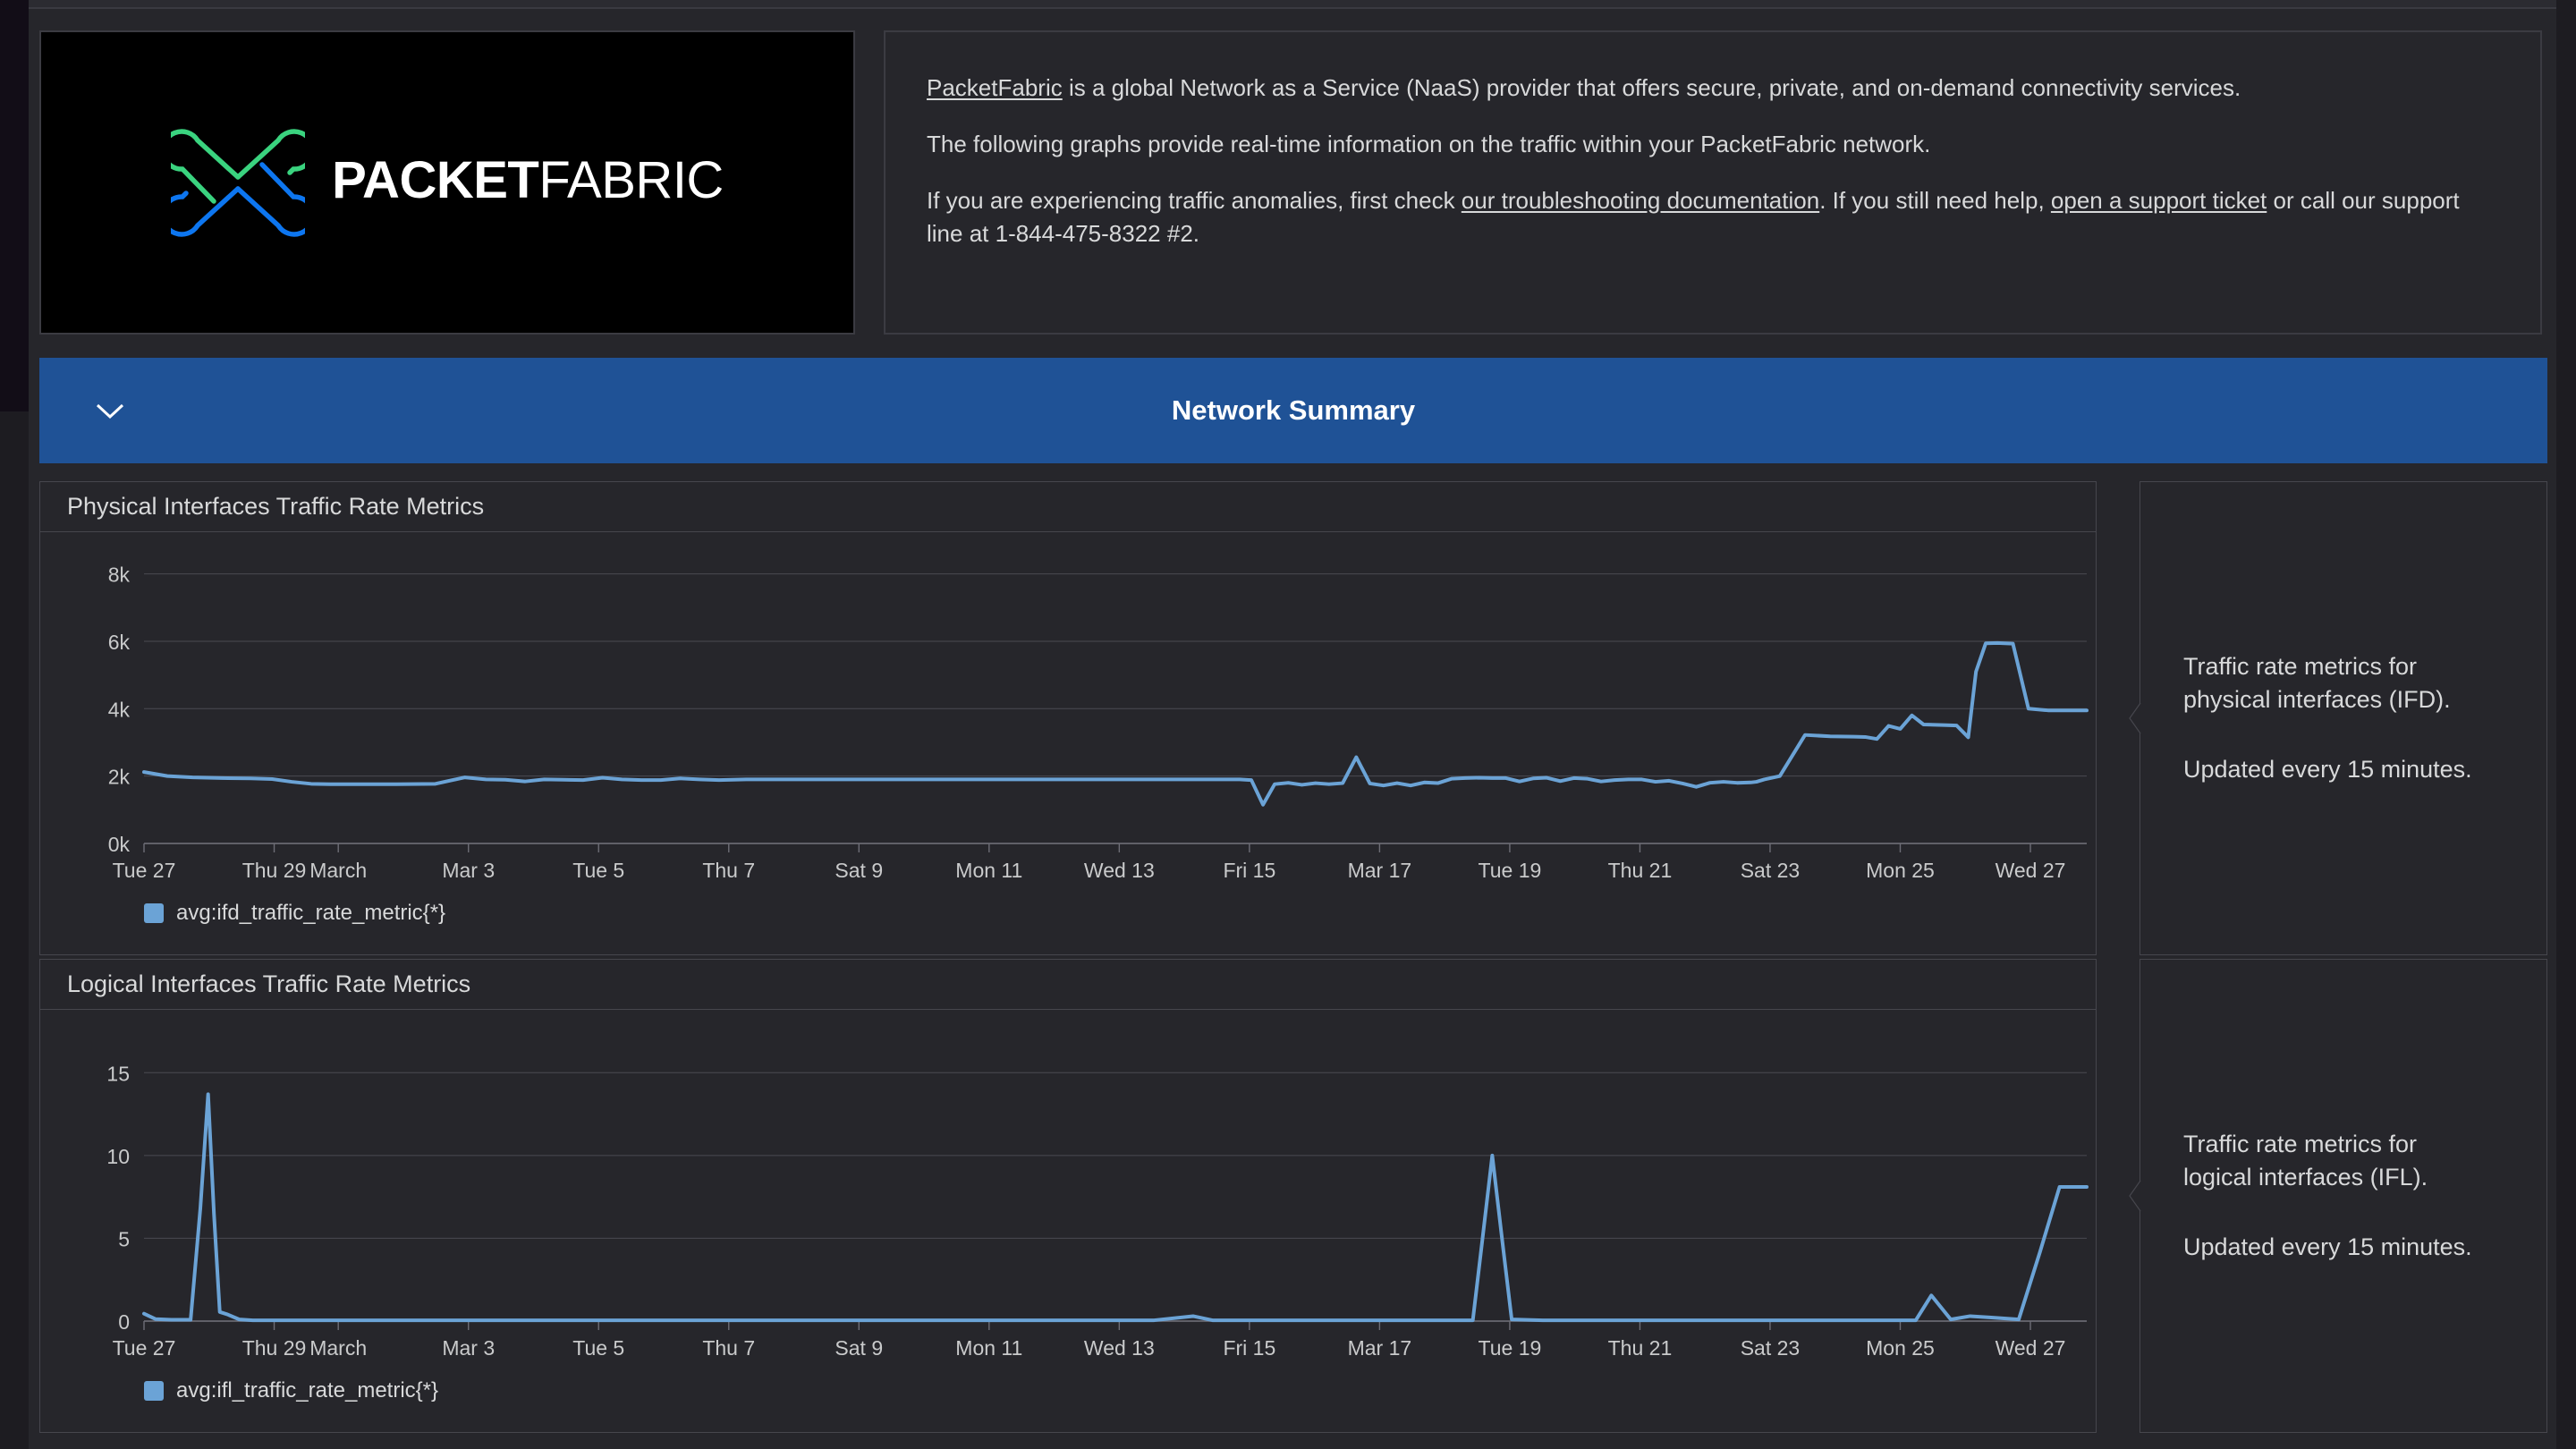  Describe the element at coordinates (124, 1322) in the screenshot. I see `svg-text: 0` at that location.